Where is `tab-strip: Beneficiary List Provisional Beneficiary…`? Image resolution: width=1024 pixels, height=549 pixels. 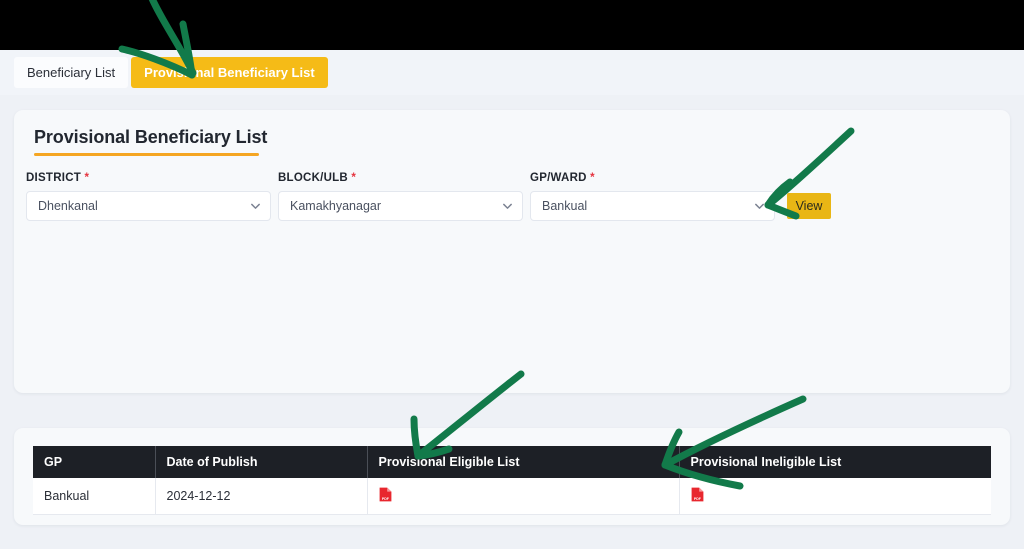
tab-strip: Beneficiary List Provisional Beneficiary… is located at coordinates (512, 72).